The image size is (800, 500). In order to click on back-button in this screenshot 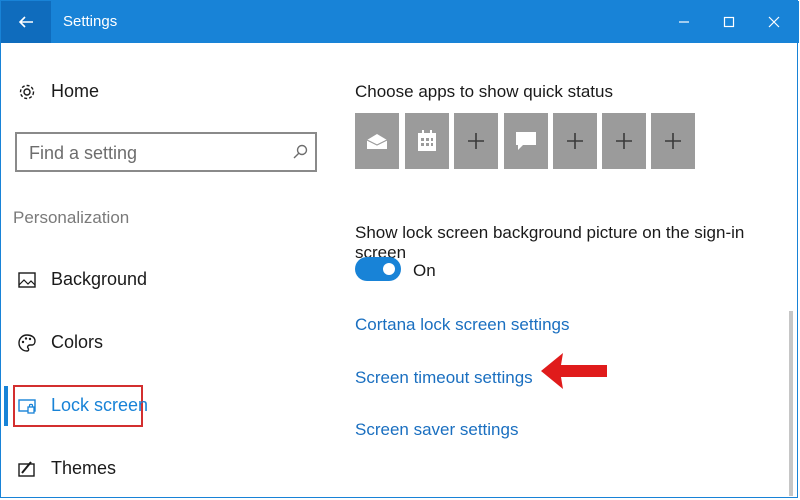, I will do `click(26, 22)`.